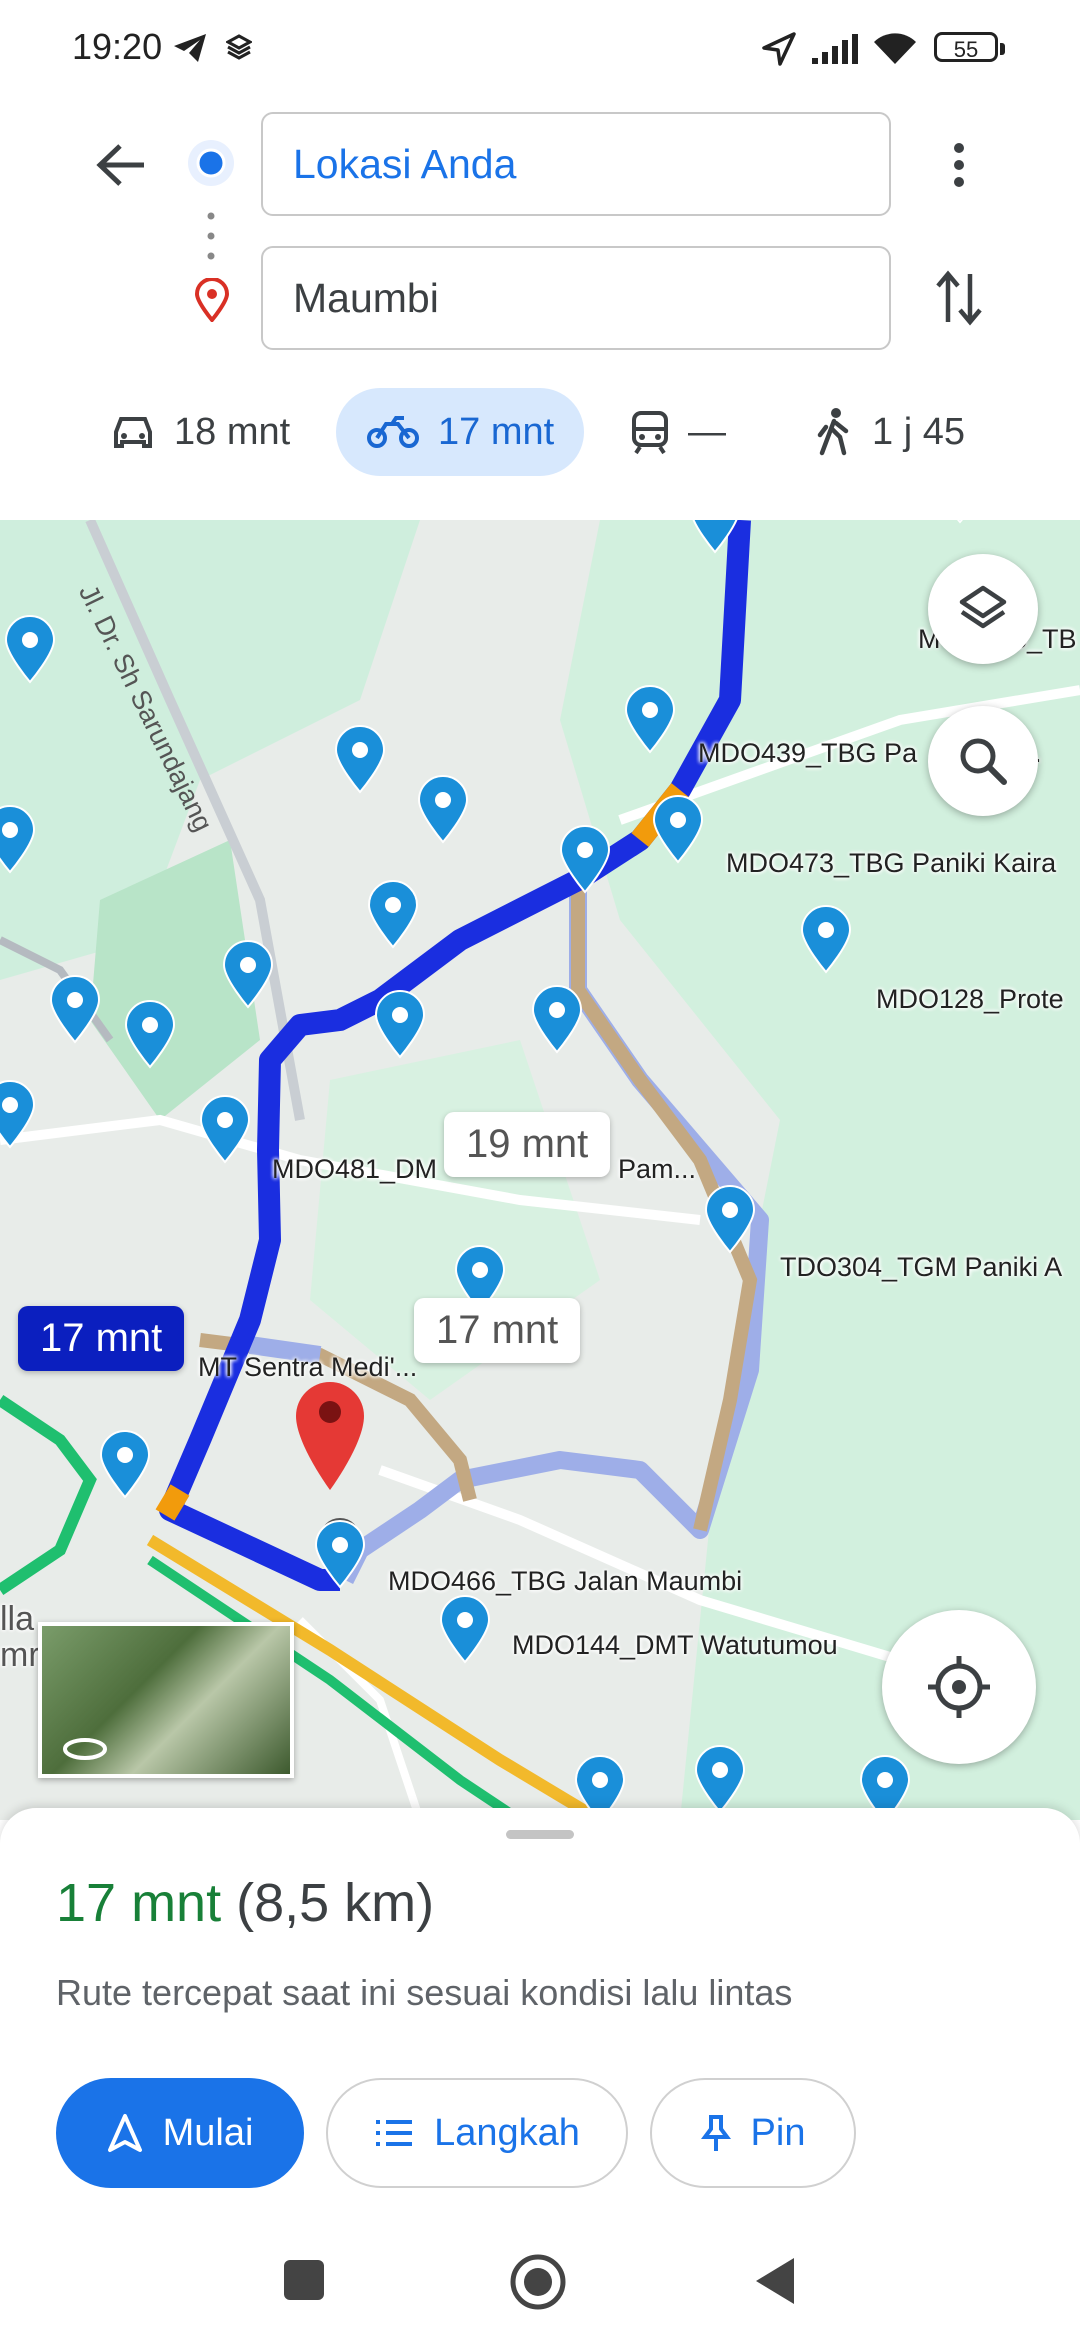  I want to click on pin-button-label: Pin, so click(778, 2132).